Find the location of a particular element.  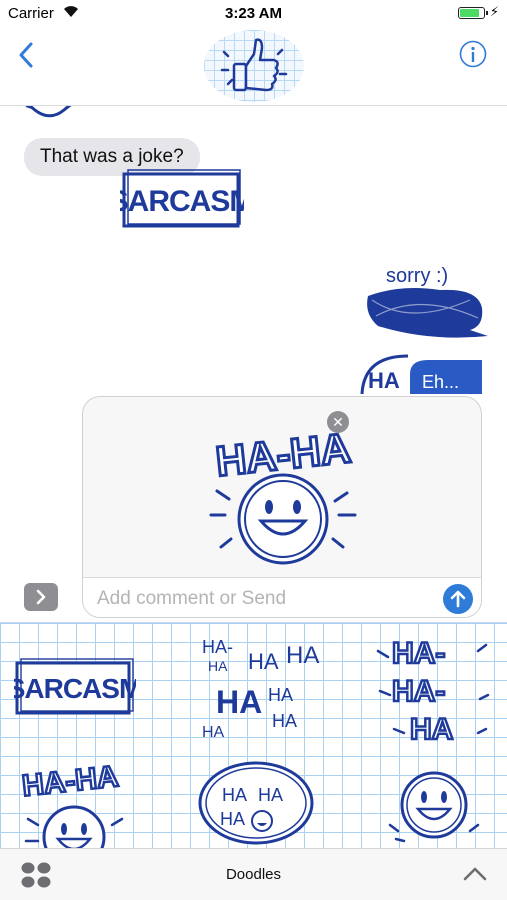

conversation-header is located at coordinates (253, 67).